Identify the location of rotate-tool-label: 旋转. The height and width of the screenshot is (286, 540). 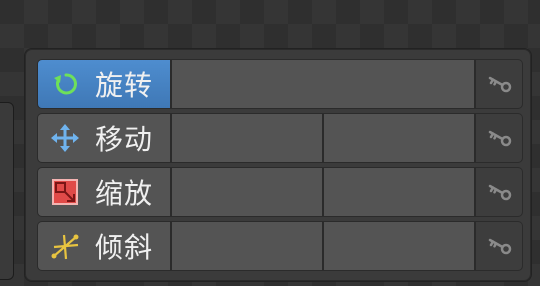
(124, 85).